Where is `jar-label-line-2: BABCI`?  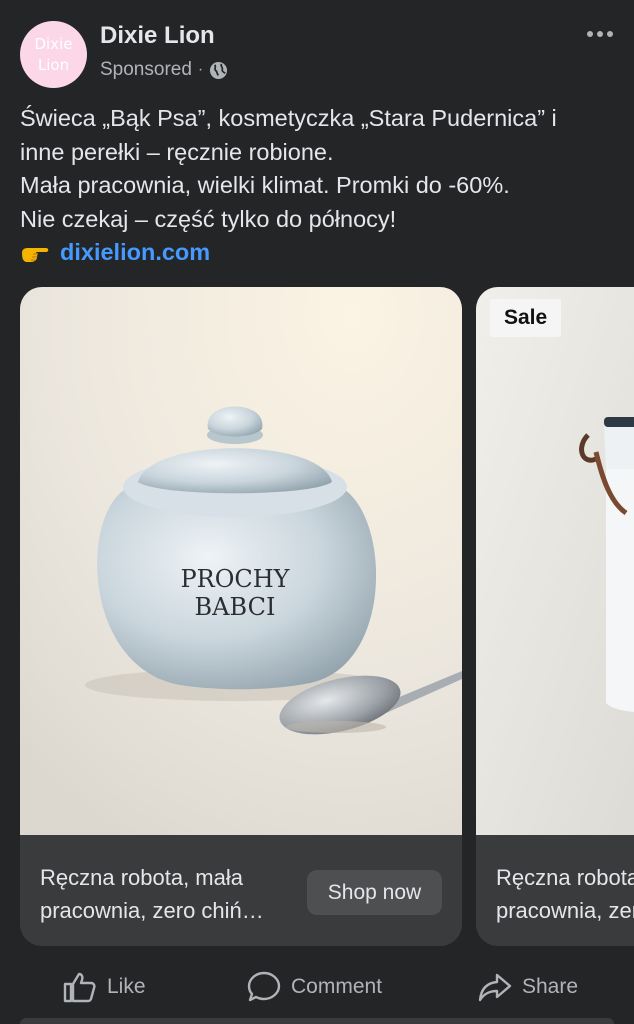
jar-label-line-2: BABCI is located at coordinates (235, 607).